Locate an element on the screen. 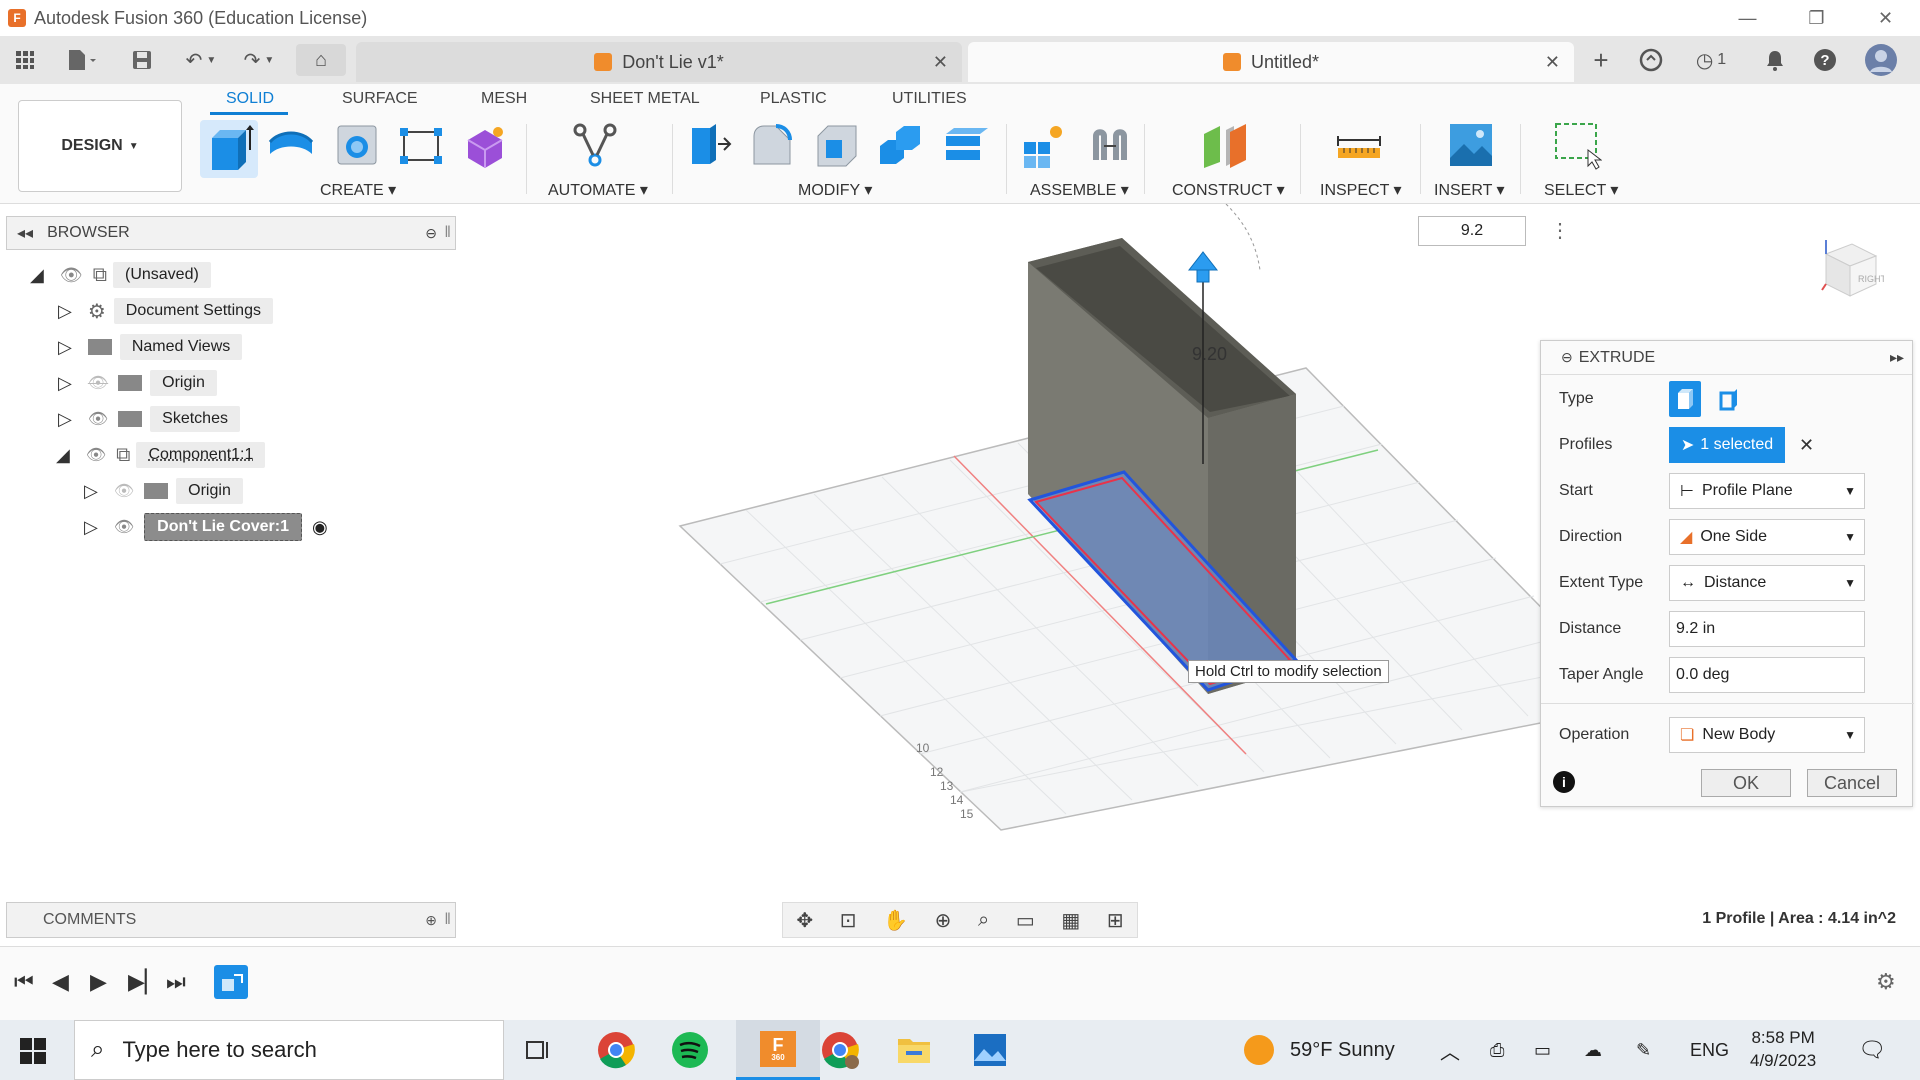  insert-image-icon is located at coordinates (1471, 145).